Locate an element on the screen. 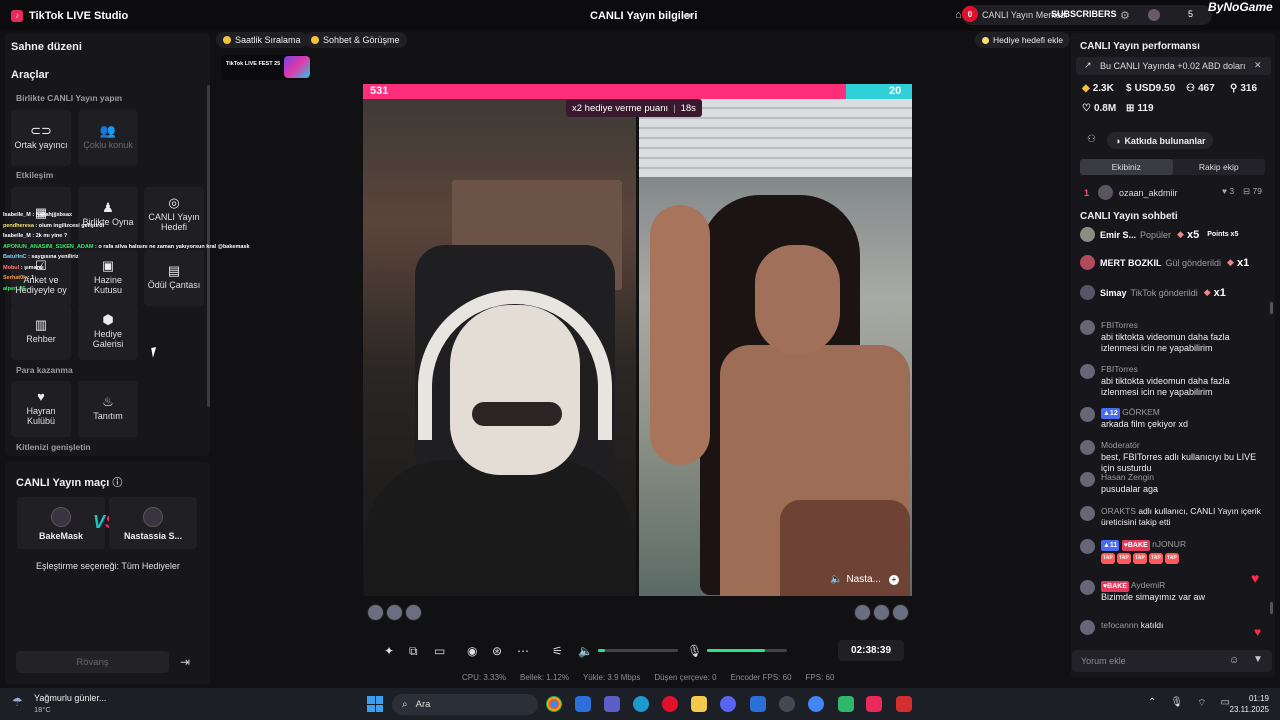 The width and height of the screenshot is (1280, 720). likes-value: 0.8M is located at coordinates (1105, 108).